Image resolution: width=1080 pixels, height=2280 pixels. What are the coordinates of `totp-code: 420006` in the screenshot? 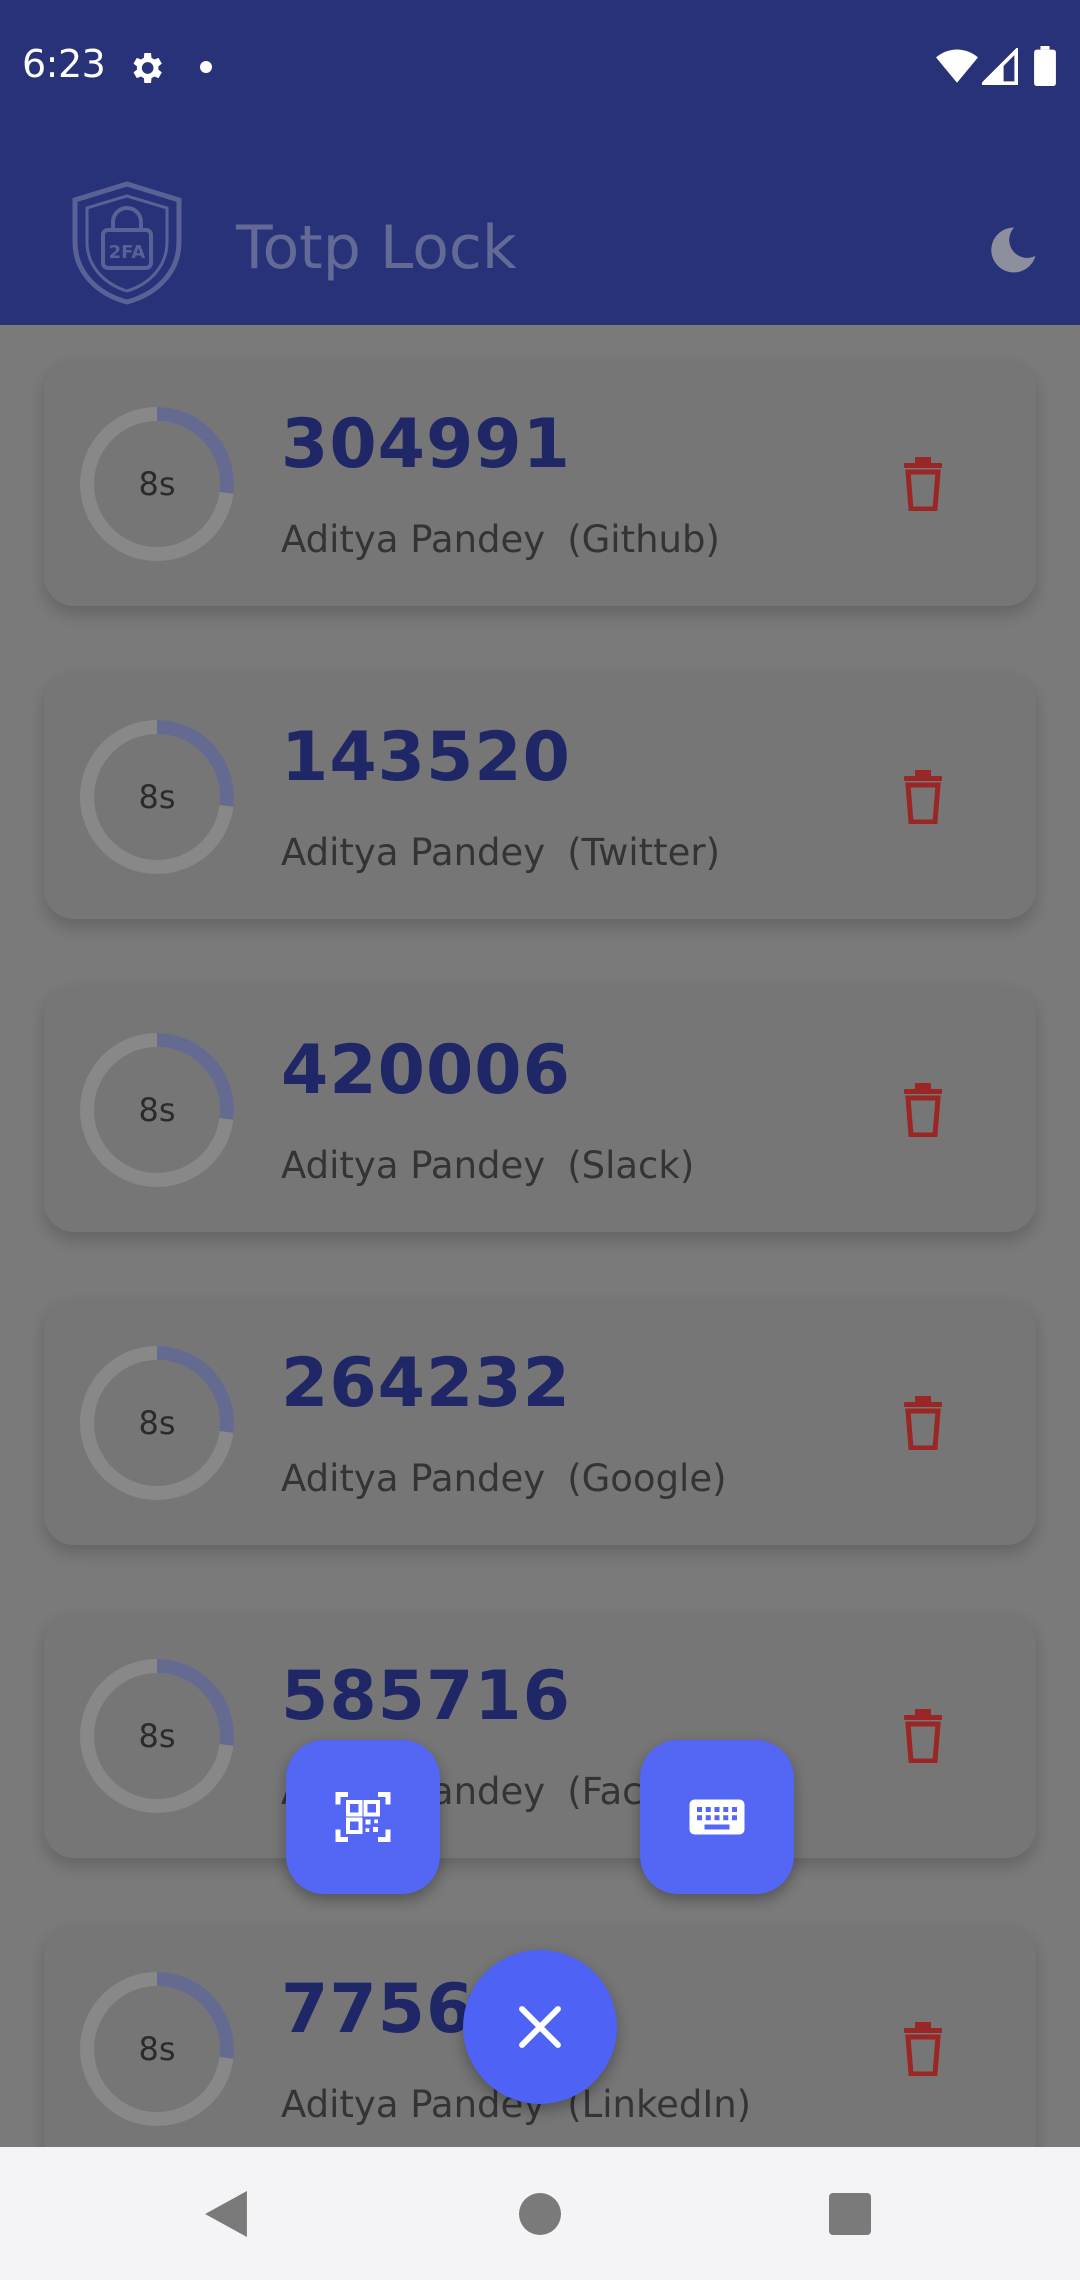 It's located at (426, 1070).